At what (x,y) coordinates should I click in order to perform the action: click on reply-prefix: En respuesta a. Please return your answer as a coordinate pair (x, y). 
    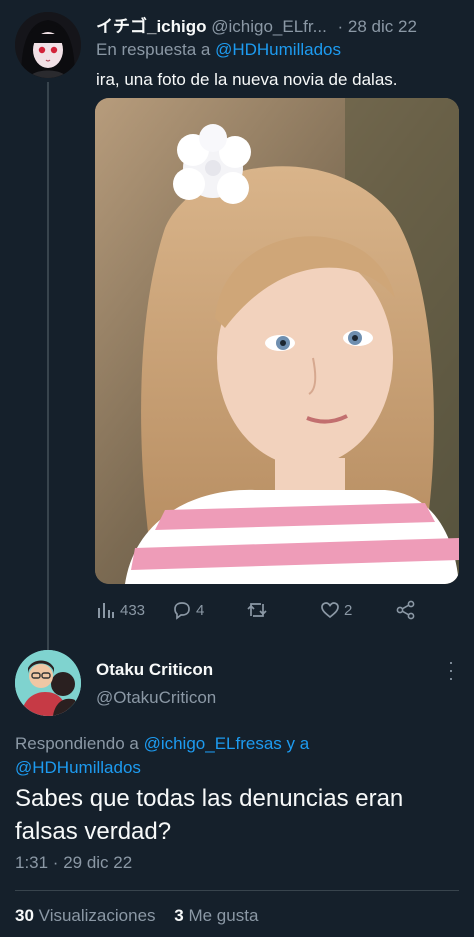
    Looking at the image, I should click on (153, 49).